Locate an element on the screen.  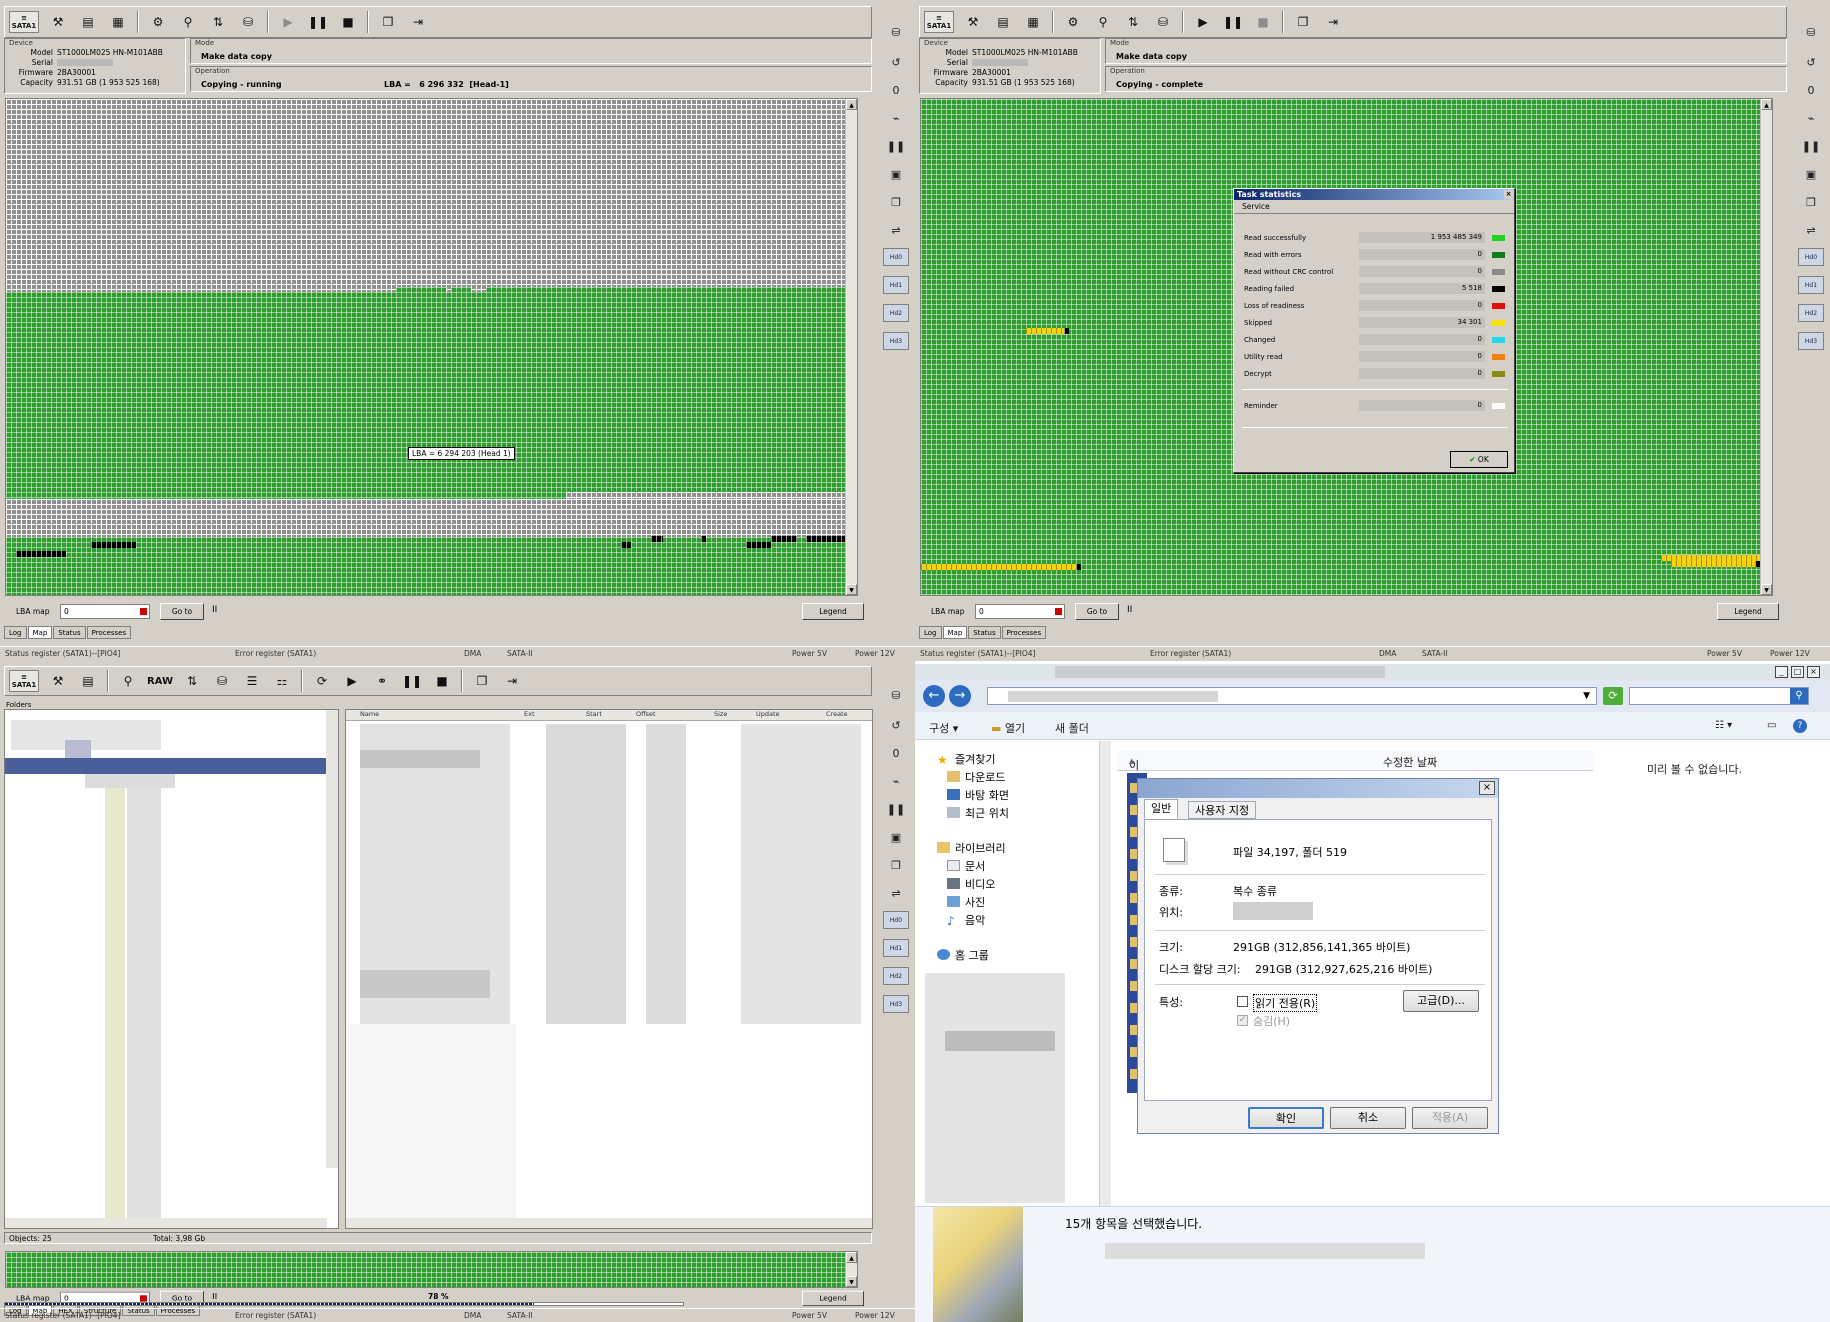
file-hscrollbar is located at coordinates (609, 1223).